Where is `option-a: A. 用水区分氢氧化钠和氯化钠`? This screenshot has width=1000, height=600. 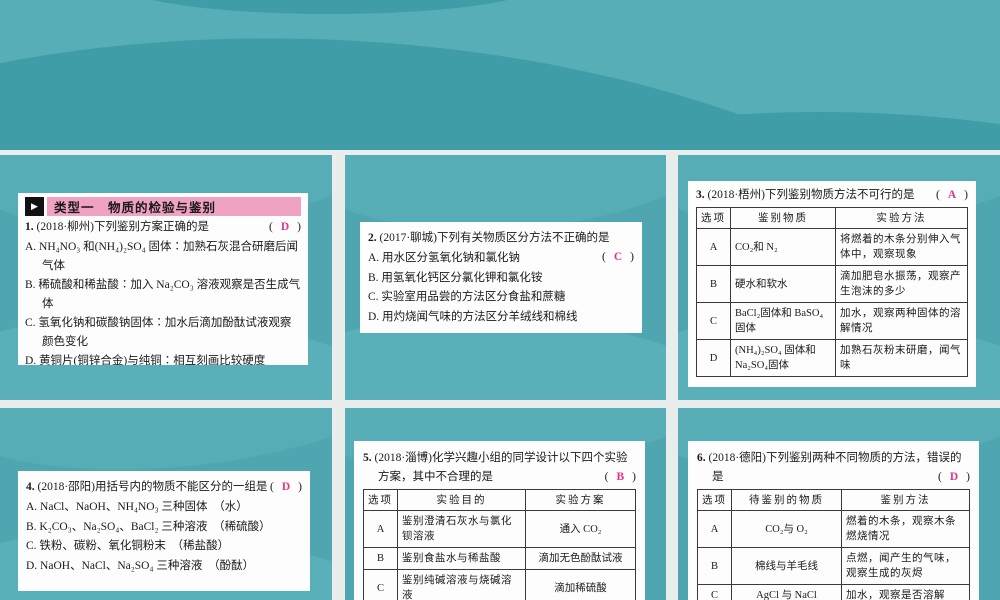 option-a: A. 用水区分氢氧化钠和氯化钠 is located at coordinates (444, 258).